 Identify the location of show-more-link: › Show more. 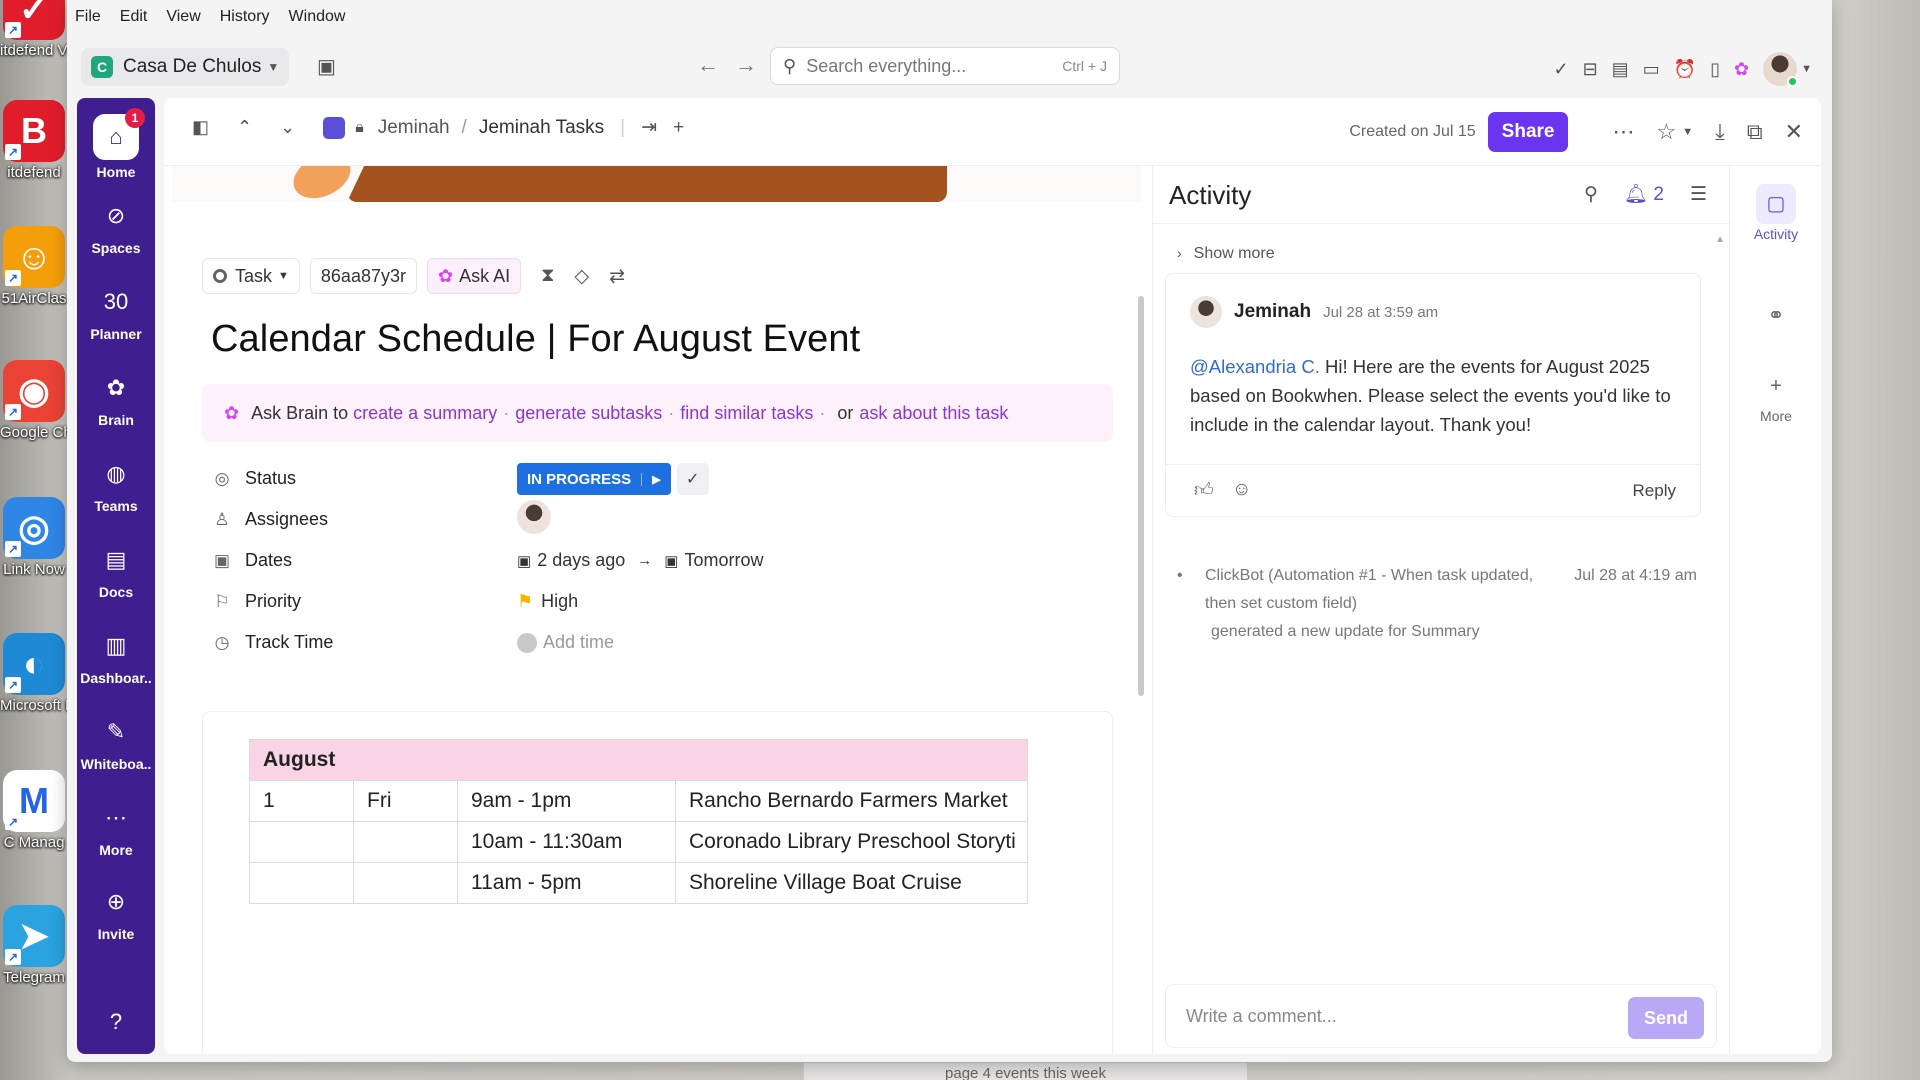
(1226, 254).